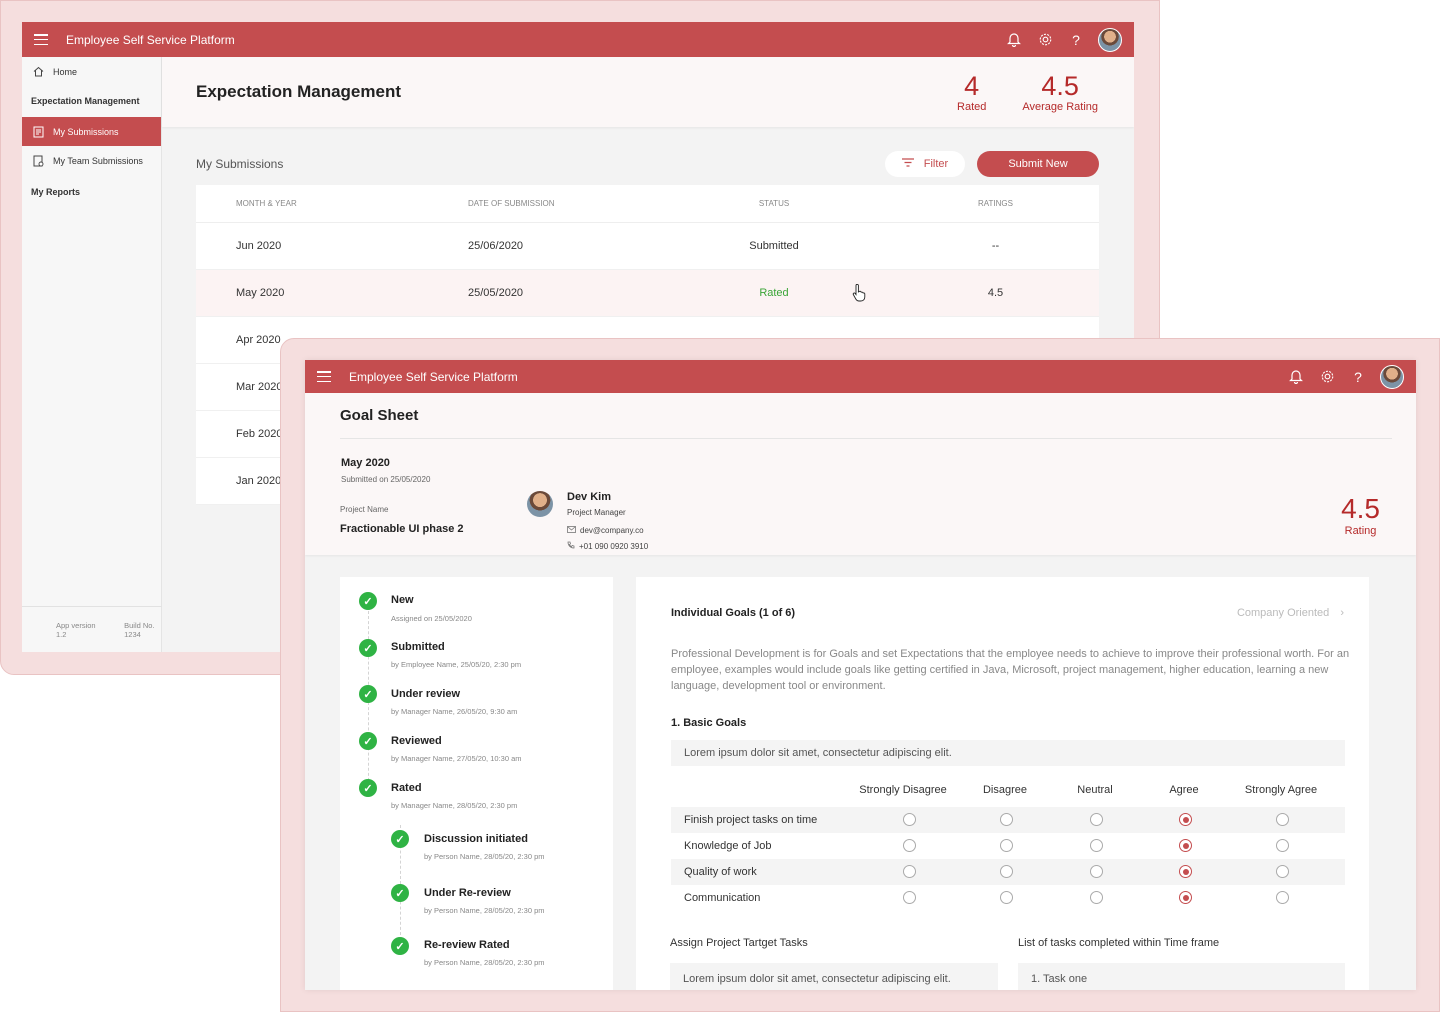 The width and height of the screenshot is (1440, 1012). What do you see at coordinates (571, 530) in the screenshot?
I see `mail-icon` at bounding box center [571, 530].